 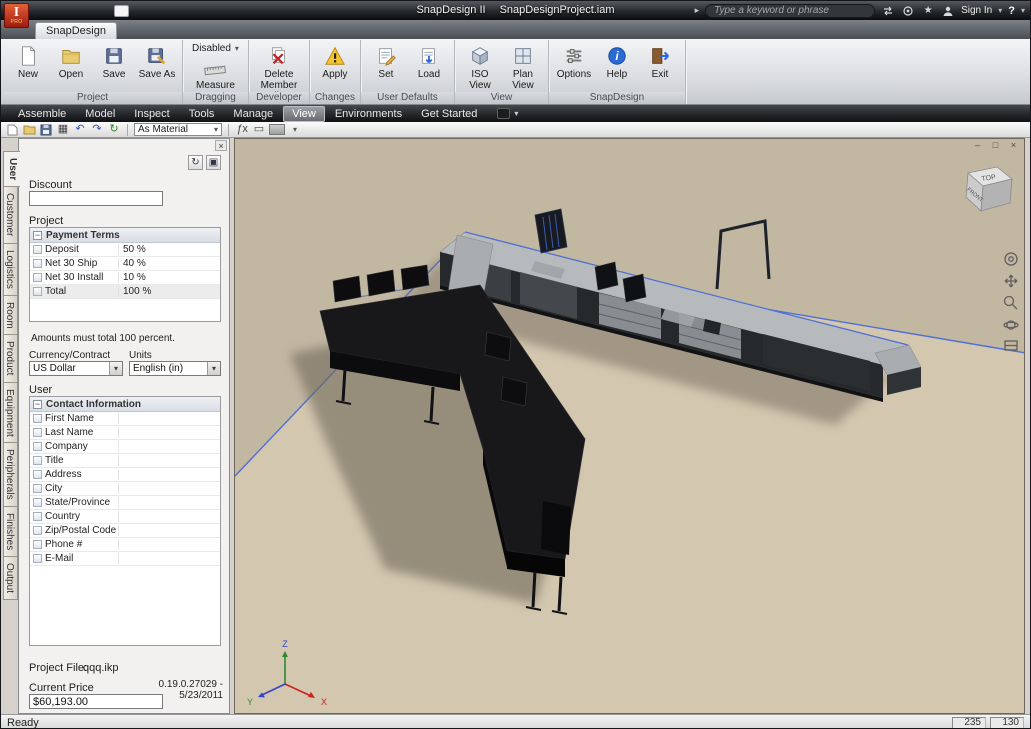 What do you see at coordinates (10, 475) in the screenshot?
I see `side-tab-peripherals: Peripherals` at bounding box center [10, 475].